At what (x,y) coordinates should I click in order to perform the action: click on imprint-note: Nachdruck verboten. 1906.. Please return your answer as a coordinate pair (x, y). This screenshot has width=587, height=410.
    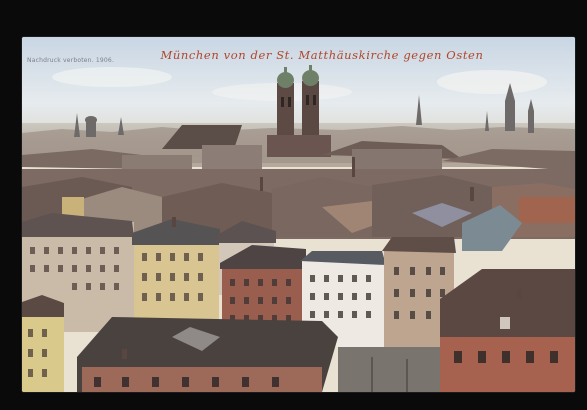
    Looking at the image, I should click on (71, 60).